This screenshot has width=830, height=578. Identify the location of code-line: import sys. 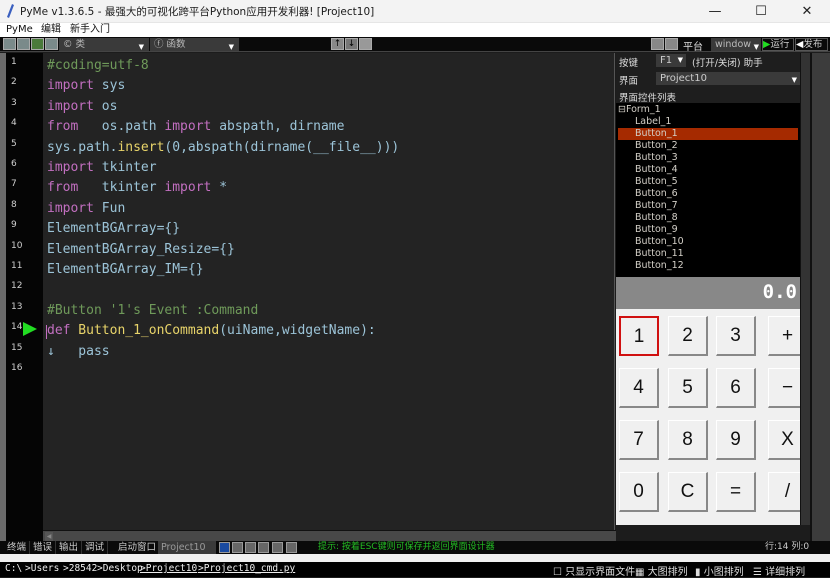
(86, 85).